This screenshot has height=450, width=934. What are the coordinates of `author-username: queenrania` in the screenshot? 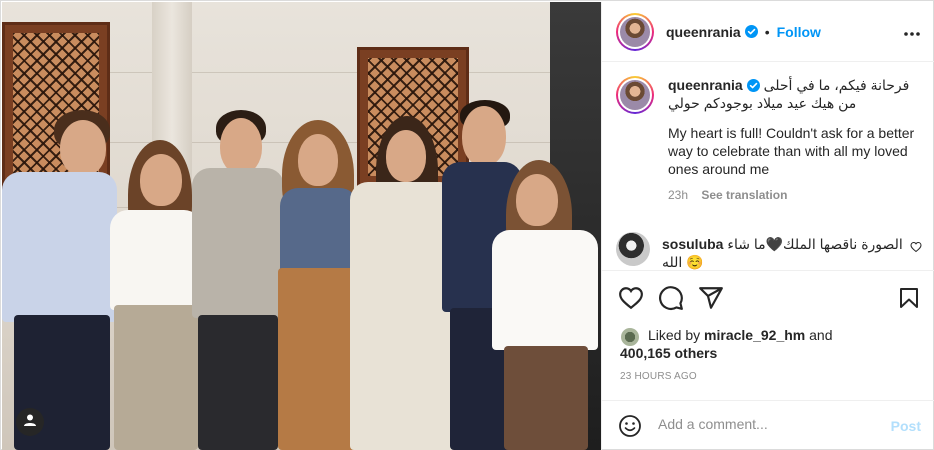 It's located at (703, 32).